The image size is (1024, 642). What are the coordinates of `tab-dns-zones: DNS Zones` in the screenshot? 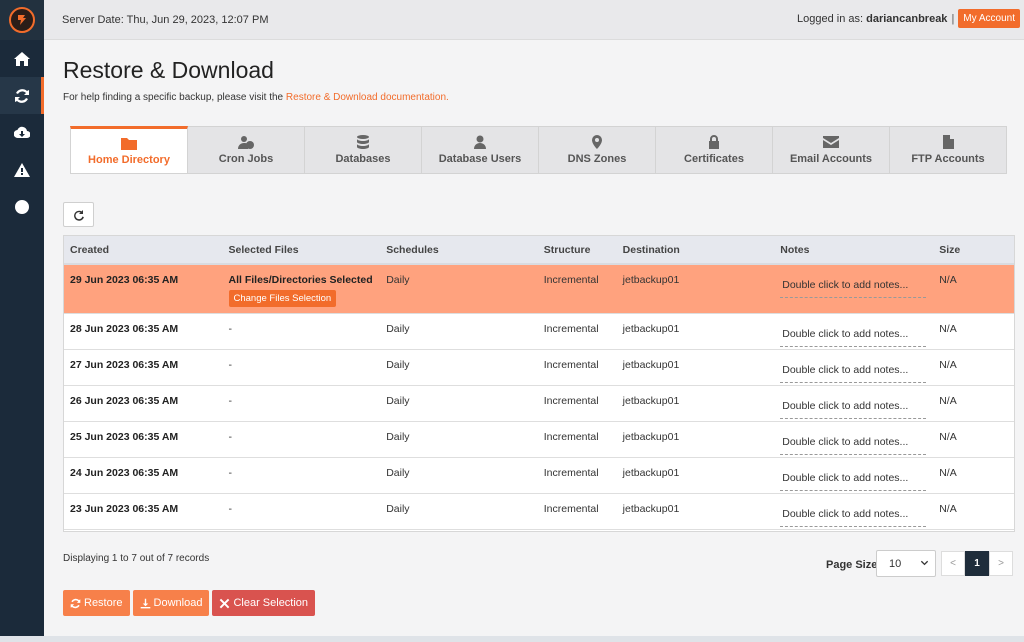 It's located at (597, 150).